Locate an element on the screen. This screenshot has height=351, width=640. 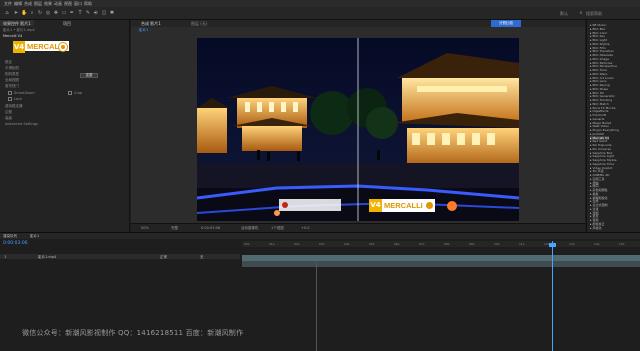
ruler-tick-label: 05s is located at coordinates (372, 244).